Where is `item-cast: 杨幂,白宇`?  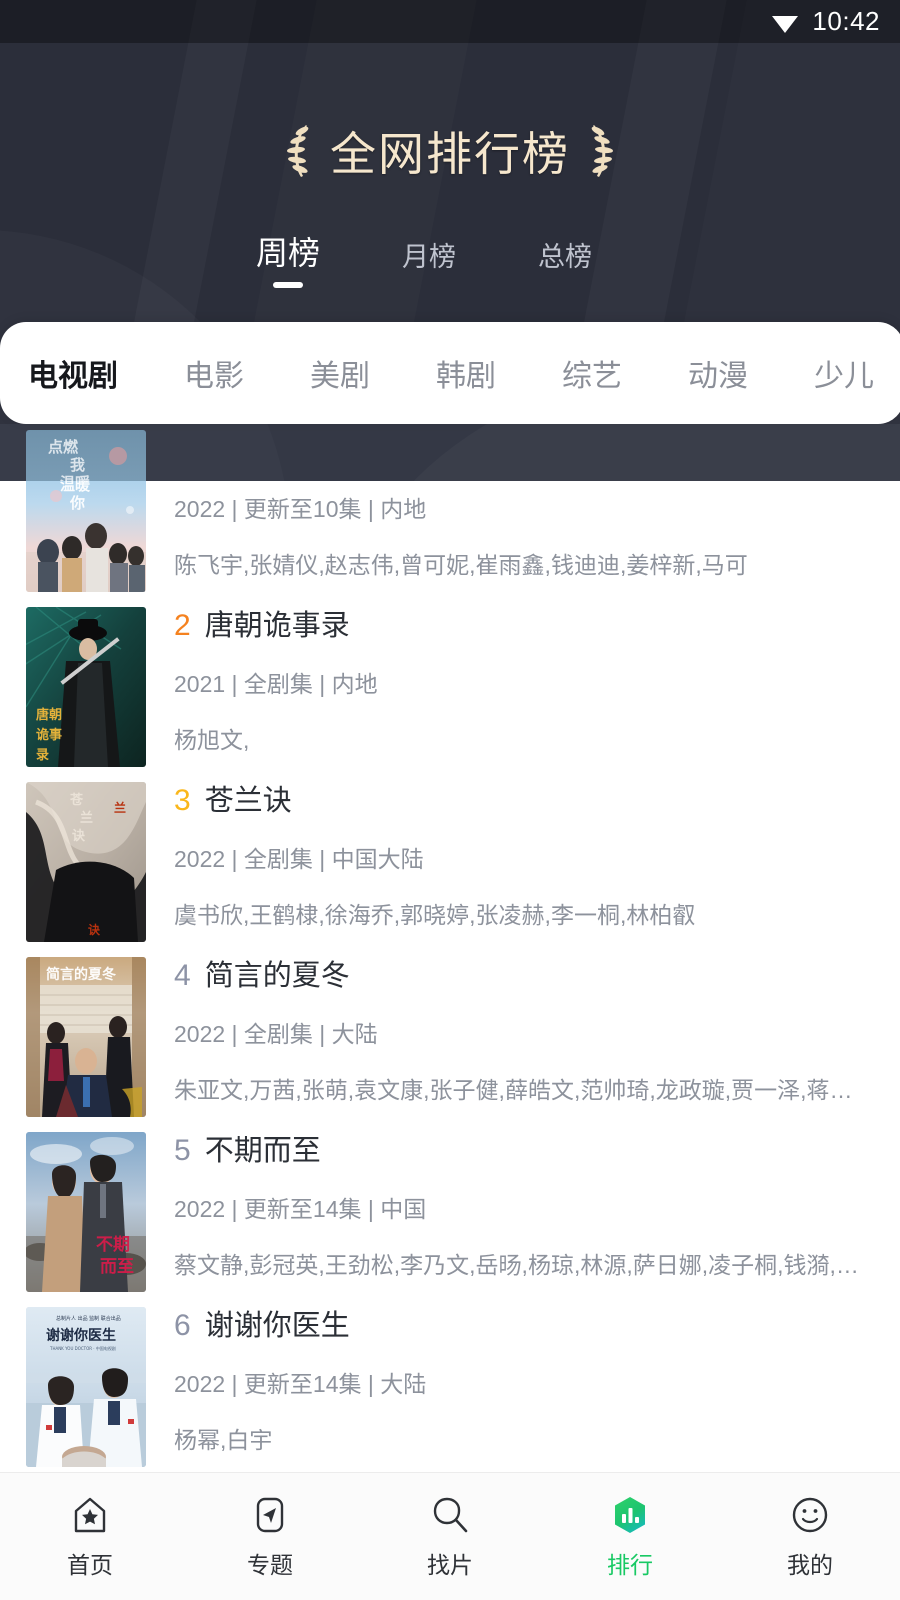 item-cast: 杨幂,白宇 is located at coordinates (223, 1440).